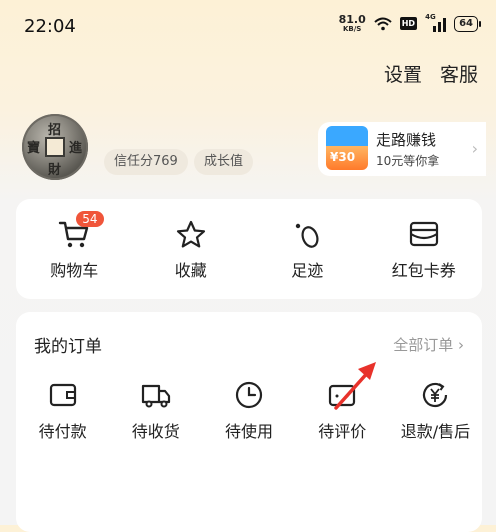 This screenshot has height=532, width=496. What do you see at coordinates (403, 73) in the screenshot?
I see `settings-link: 设置` at bounding box center [403, 73].